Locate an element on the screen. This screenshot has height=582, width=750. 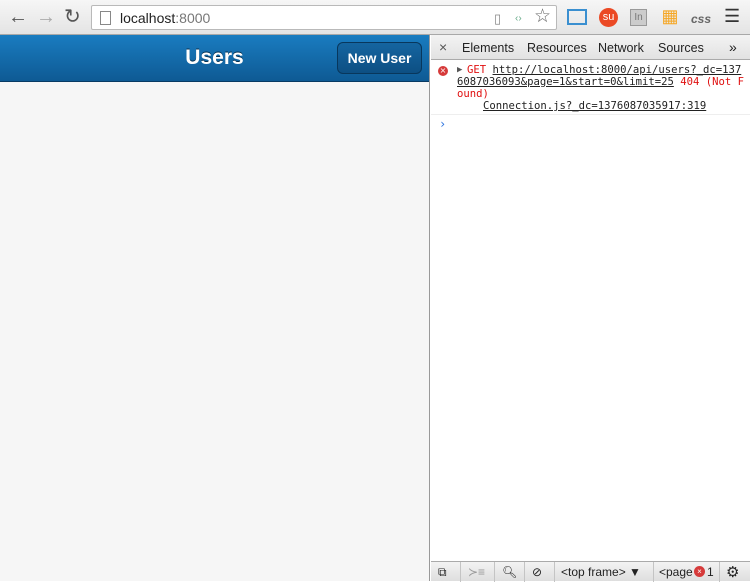
star-icon: ☆ is located at coordinates (542, 17).